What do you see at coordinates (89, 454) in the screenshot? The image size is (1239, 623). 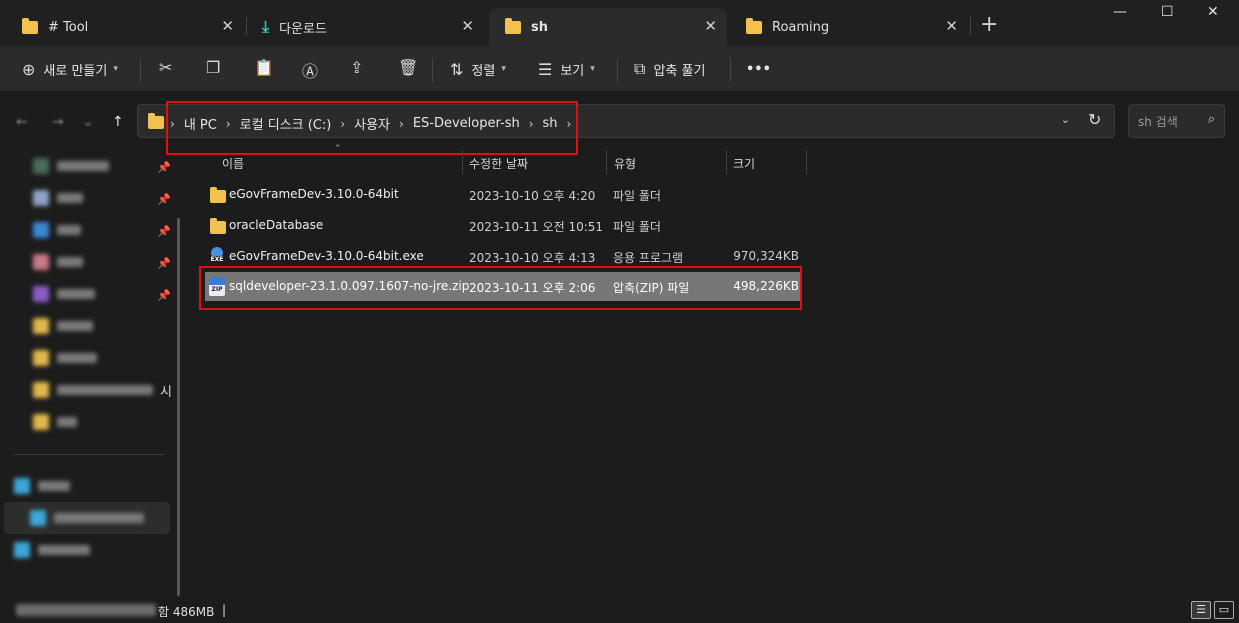 I see `sidebar-divider` at bounding box center [89, 454].